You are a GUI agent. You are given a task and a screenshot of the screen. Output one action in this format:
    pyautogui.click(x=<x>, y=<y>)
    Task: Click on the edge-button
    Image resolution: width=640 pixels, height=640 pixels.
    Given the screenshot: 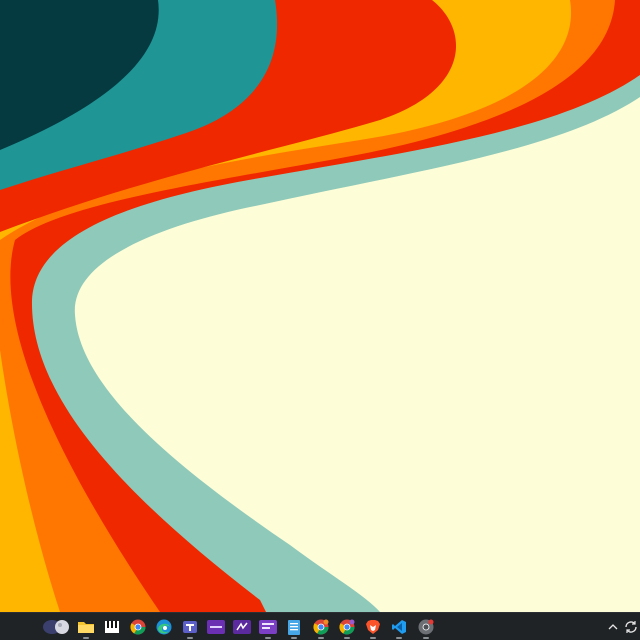 What is the action you would take?
    pyautogui.click(x=164, y=627)
    